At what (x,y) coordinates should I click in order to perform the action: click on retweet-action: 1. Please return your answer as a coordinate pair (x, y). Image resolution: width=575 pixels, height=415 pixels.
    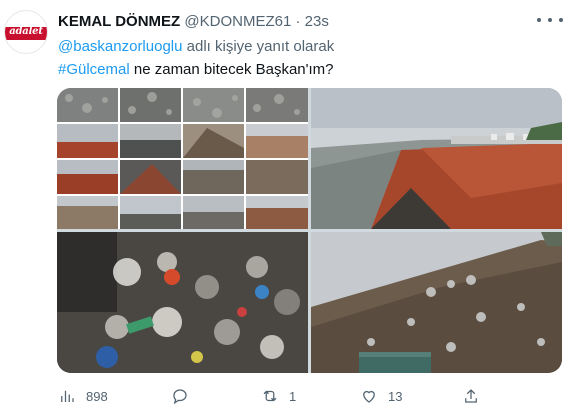
    Looking at the image, I should click on (278, 396).